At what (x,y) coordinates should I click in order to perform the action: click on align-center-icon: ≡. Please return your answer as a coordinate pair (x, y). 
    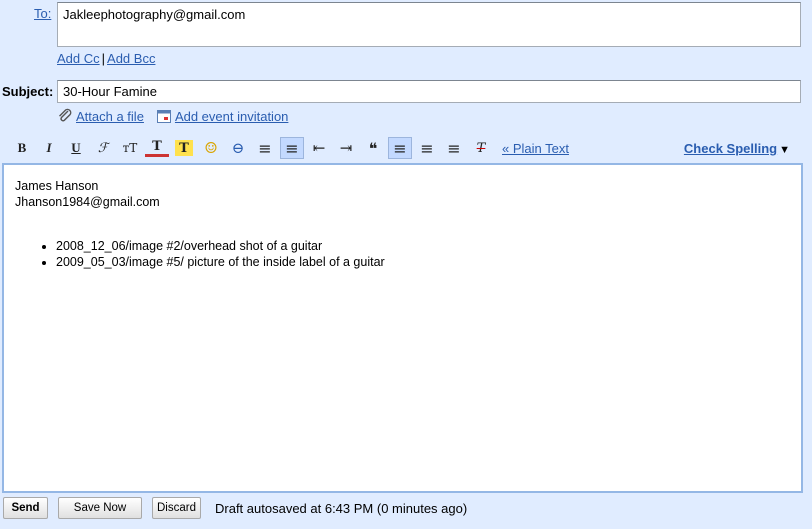
    Looking at the image, I should click on (427, 148).